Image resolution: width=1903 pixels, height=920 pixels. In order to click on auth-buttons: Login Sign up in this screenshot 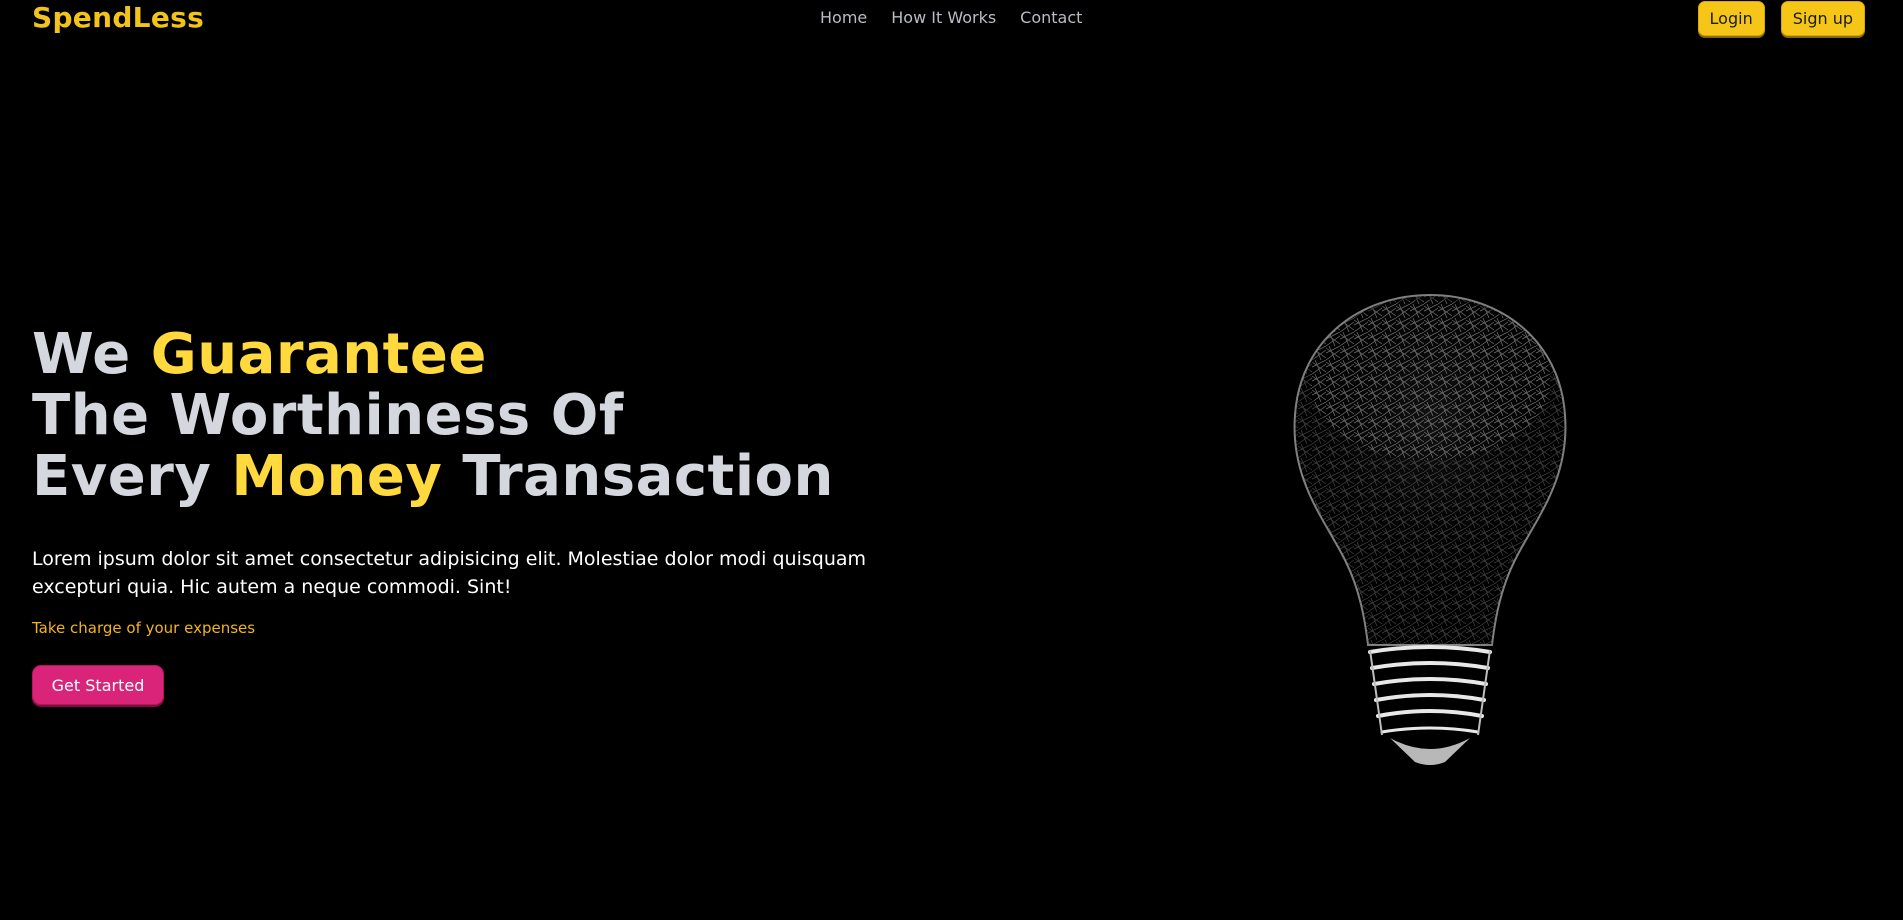, I will do `click(1781, 18)`.